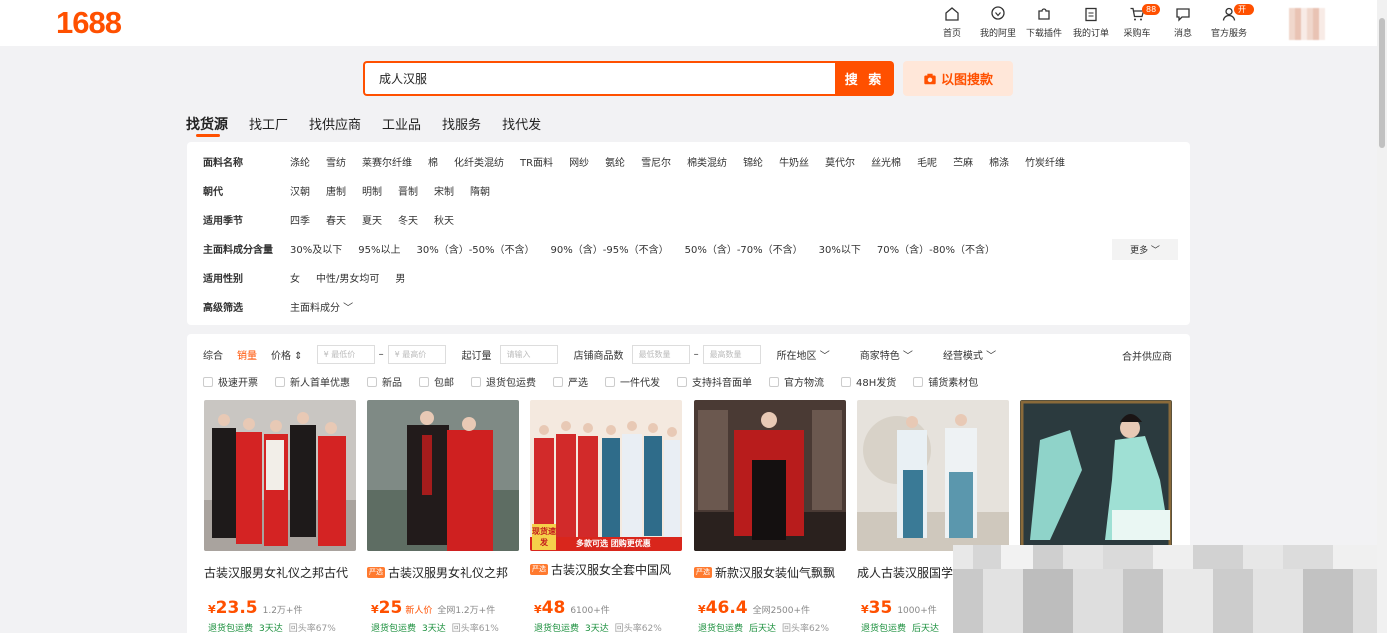  What do you see at coordinates (794, 161) in the screenshot?
I see `filter-option: 牛奶丝` at bounding box center [794, 161].